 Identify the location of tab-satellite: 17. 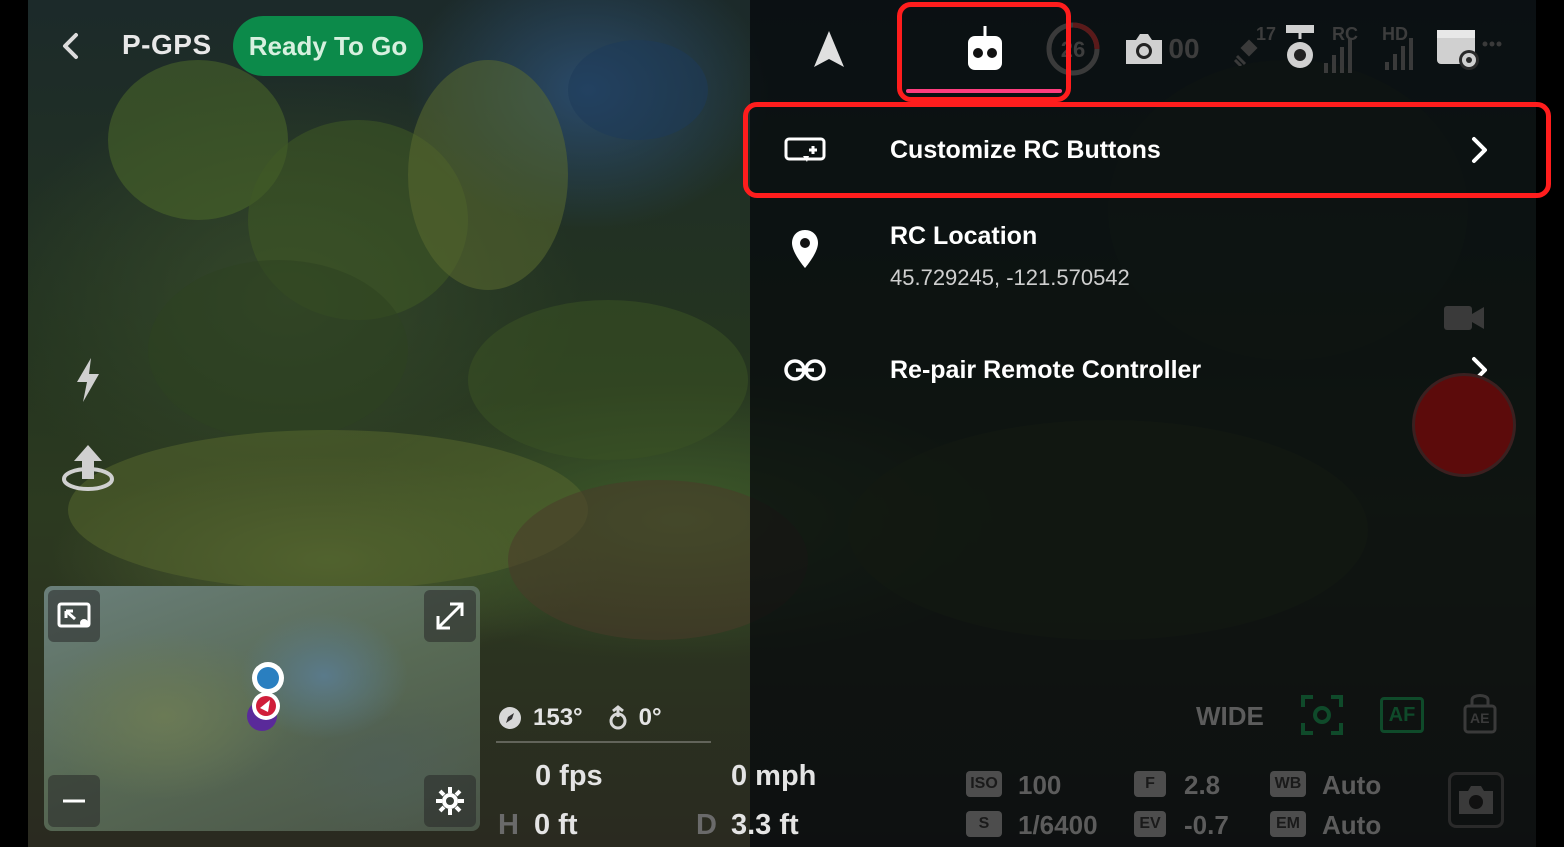
(1250, 49).